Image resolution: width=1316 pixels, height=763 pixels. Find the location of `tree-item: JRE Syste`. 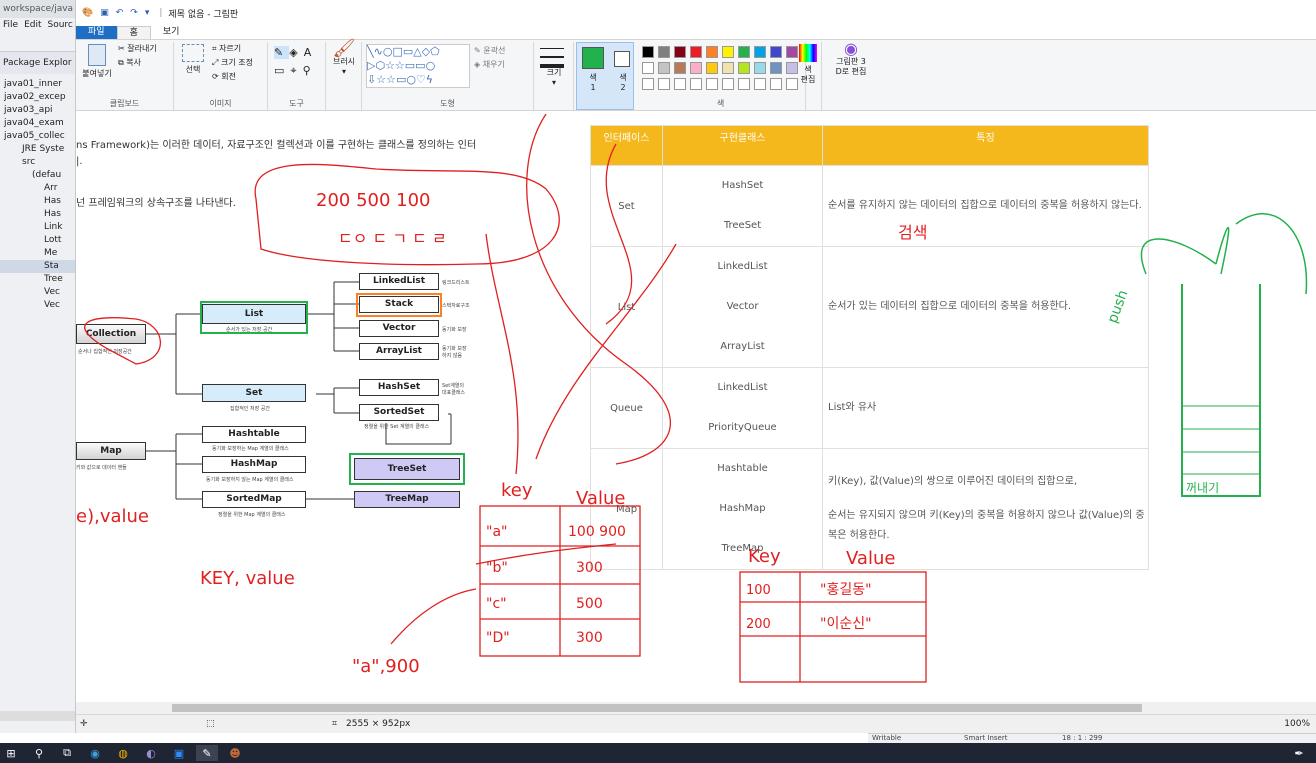

tree-item: JRE Syste is located at coordinates (37, 149).